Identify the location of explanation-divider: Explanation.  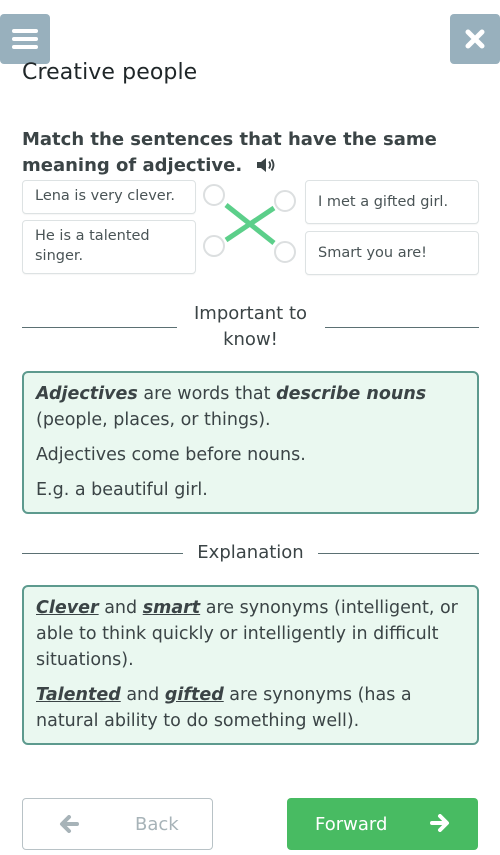
(250, 553).